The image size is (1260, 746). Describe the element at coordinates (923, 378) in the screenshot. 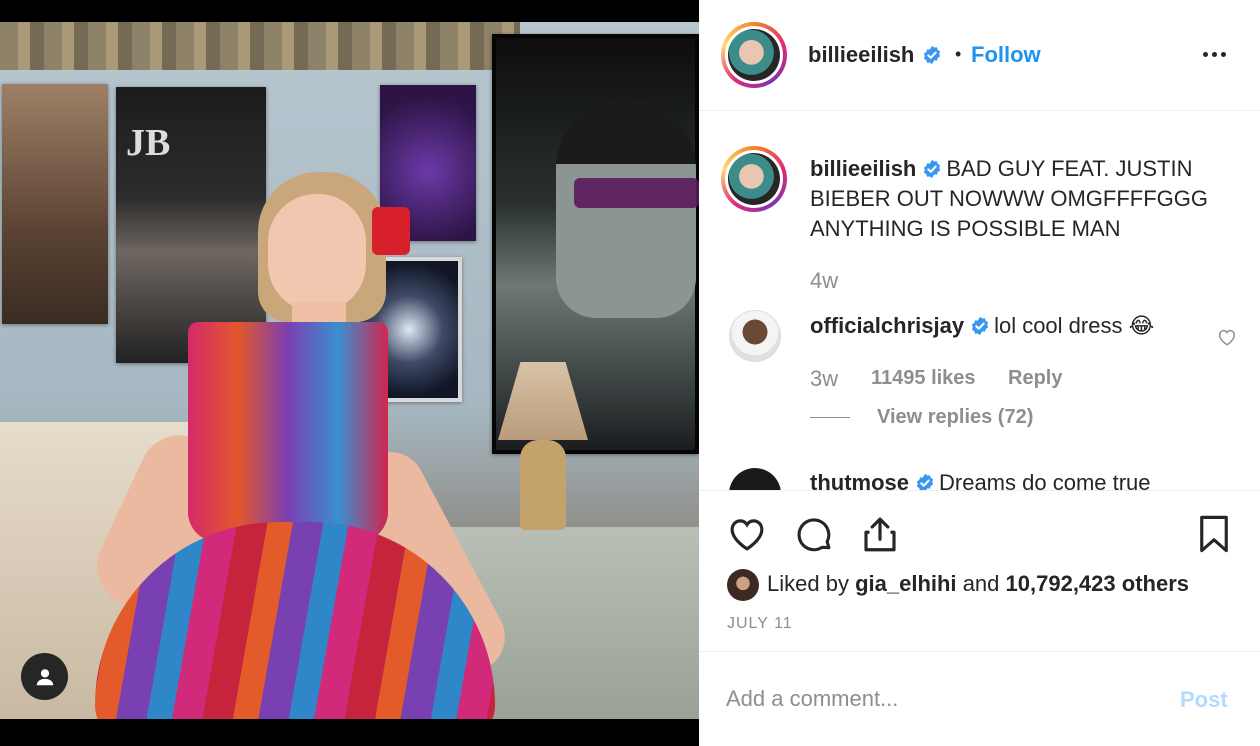

I see `comment-likes-count: 11495 likes` at that location.